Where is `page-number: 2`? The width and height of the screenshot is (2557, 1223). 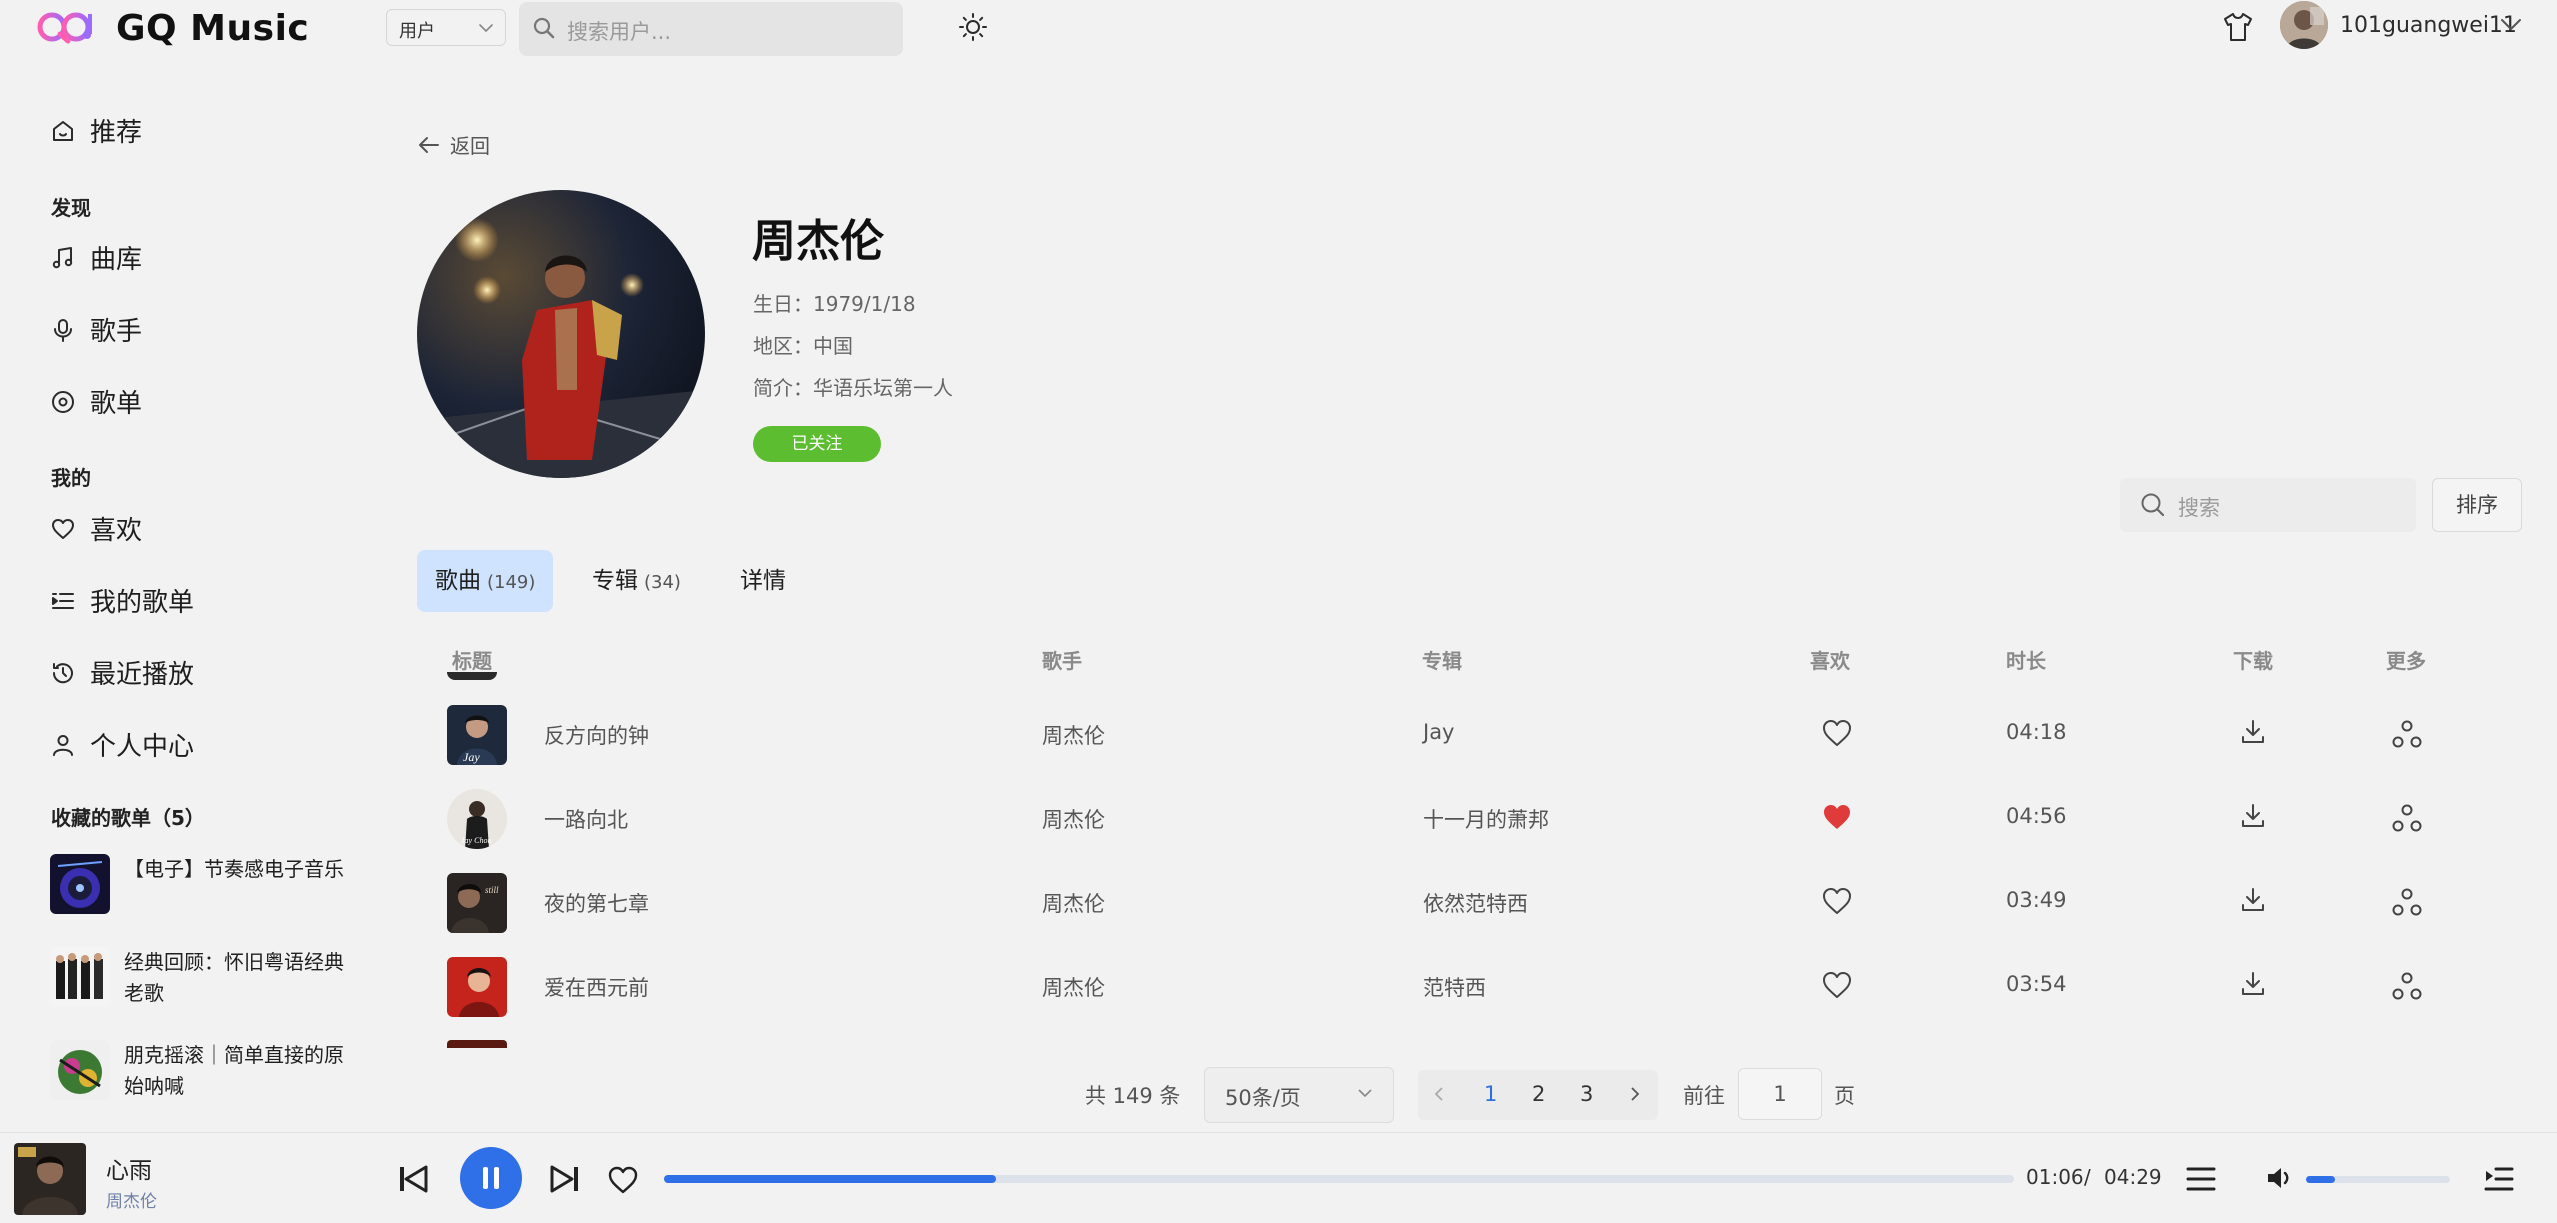 page-number: 2 is located at coordinates (1538, 1094).